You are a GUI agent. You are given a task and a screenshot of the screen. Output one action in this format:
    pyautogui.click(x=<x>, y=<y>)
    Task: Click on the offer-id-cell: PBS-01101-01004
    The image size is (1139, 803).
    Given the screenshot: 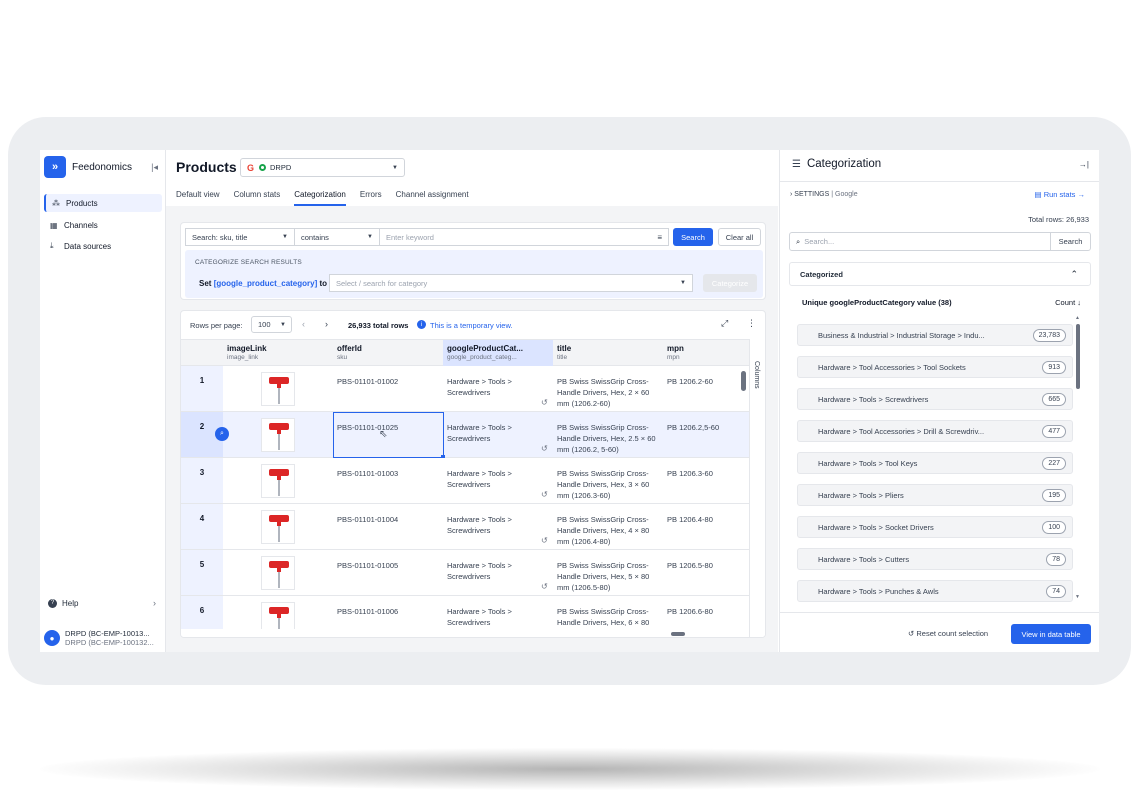 What is the action you would take?
    pyautogui.click(x=367, y=519)
    